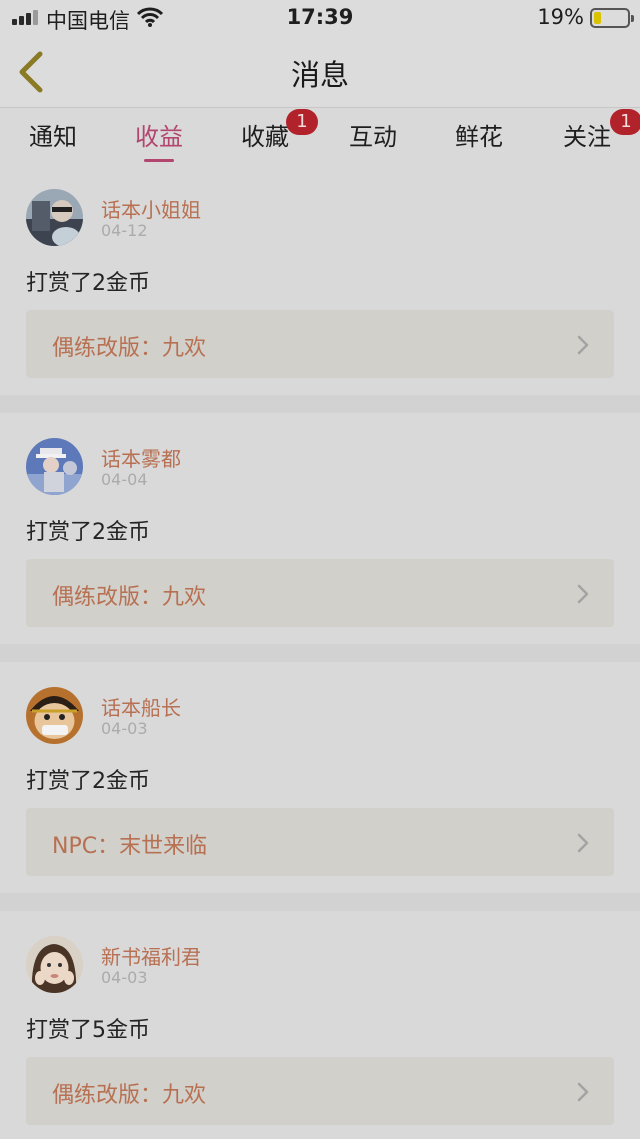  I want to click on sender-name: 新书福利君, so click(151, 955).